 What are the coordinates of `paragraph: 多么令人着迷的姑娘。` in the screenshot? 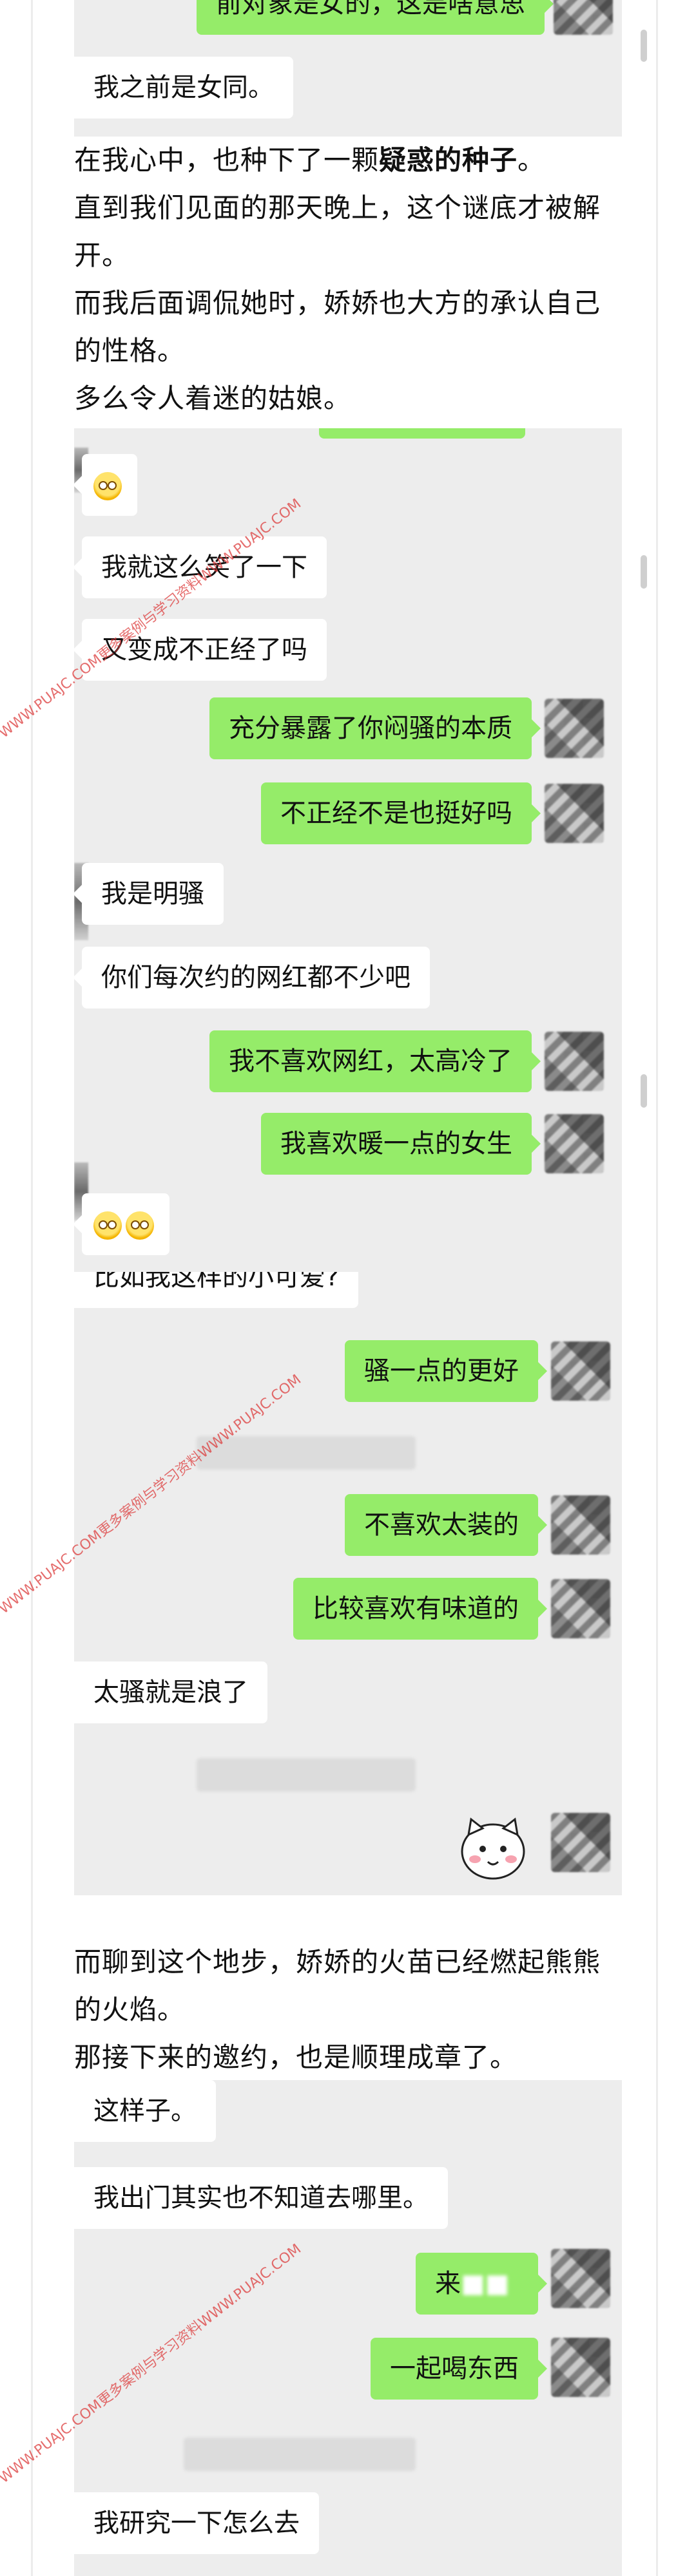 It's located at (213, 399).